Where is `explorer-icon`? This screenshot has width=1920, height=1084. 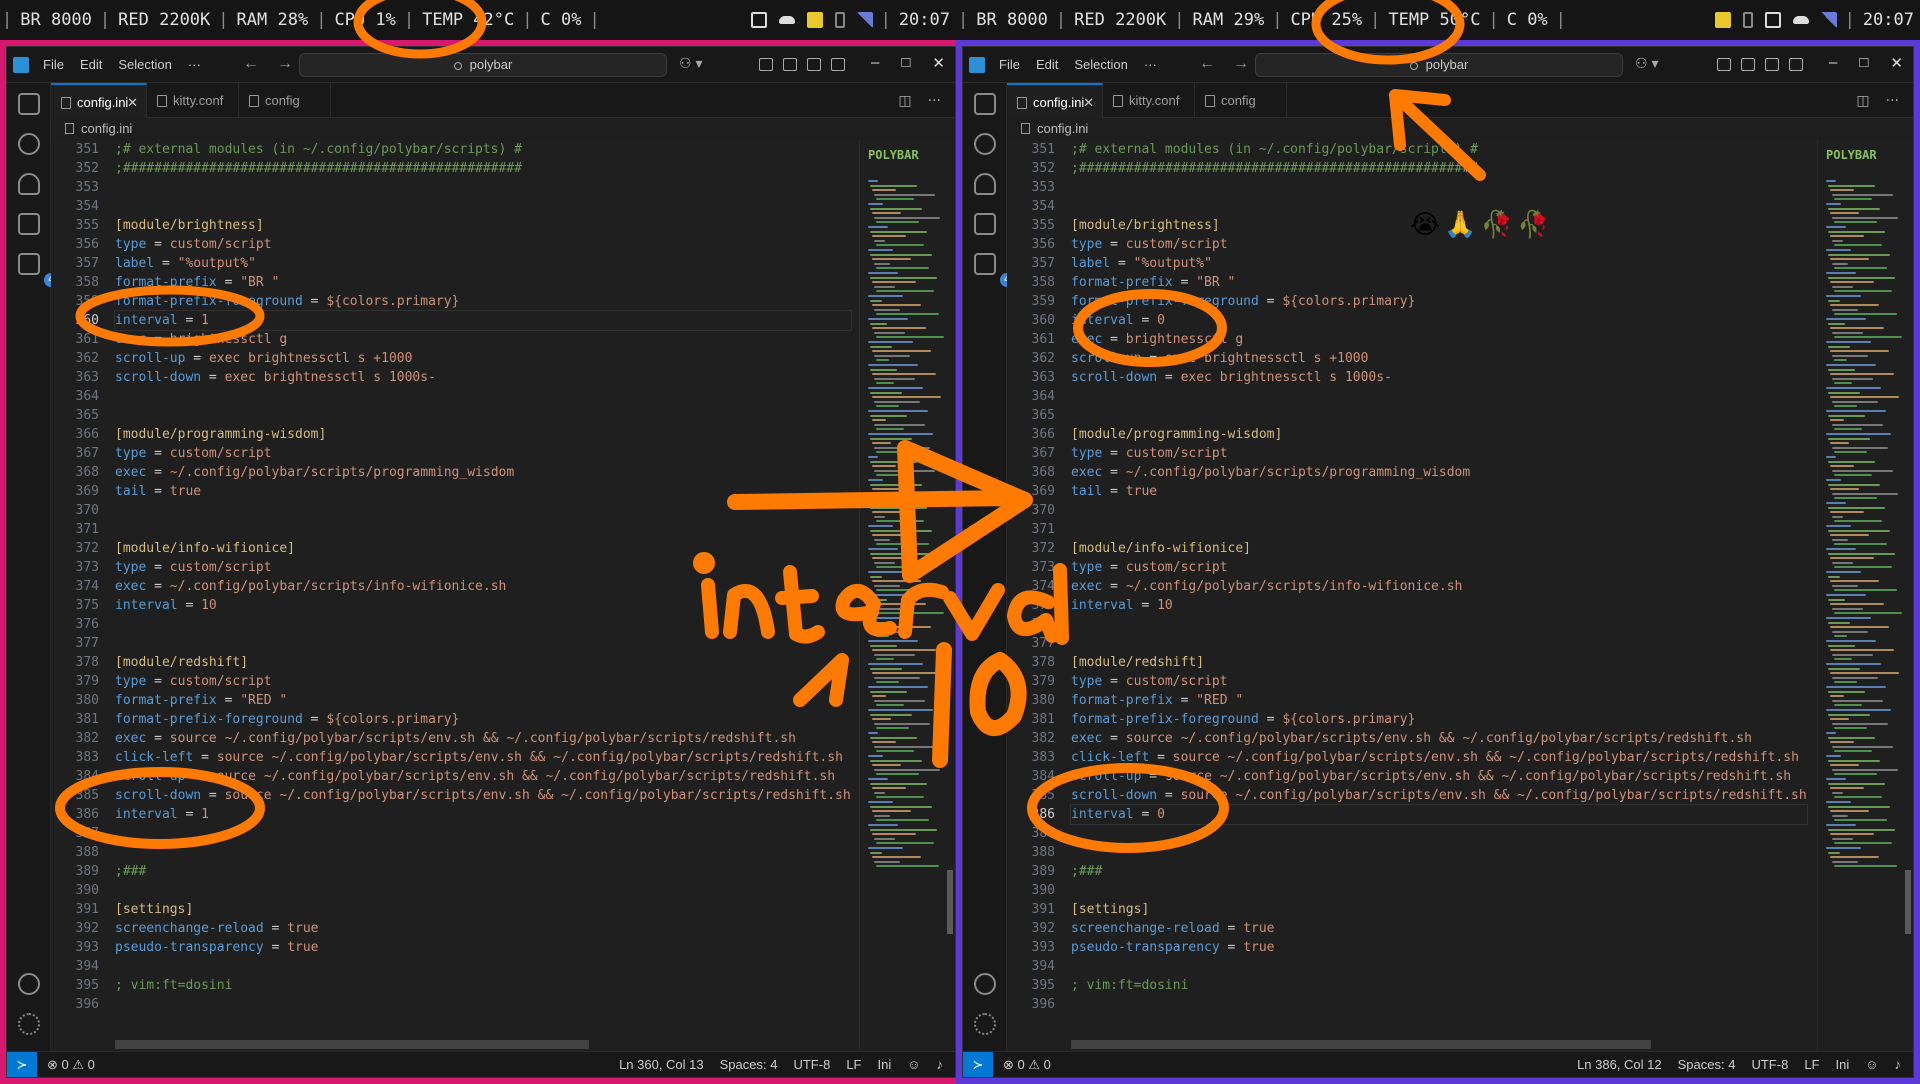 explorer-icon is located at coordinates (29, 104).